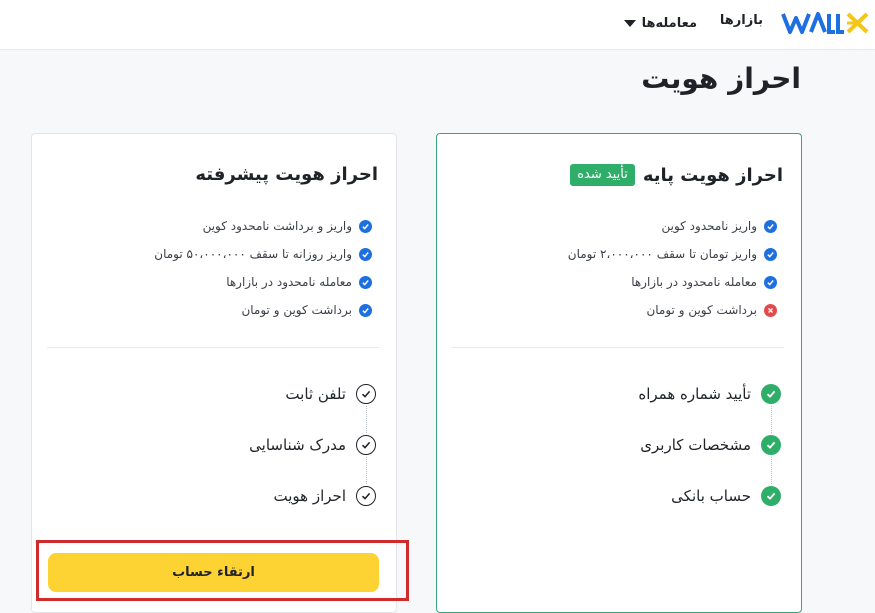  I want to click on step-user-details: مشخصات کاربری, so click(710, 445).